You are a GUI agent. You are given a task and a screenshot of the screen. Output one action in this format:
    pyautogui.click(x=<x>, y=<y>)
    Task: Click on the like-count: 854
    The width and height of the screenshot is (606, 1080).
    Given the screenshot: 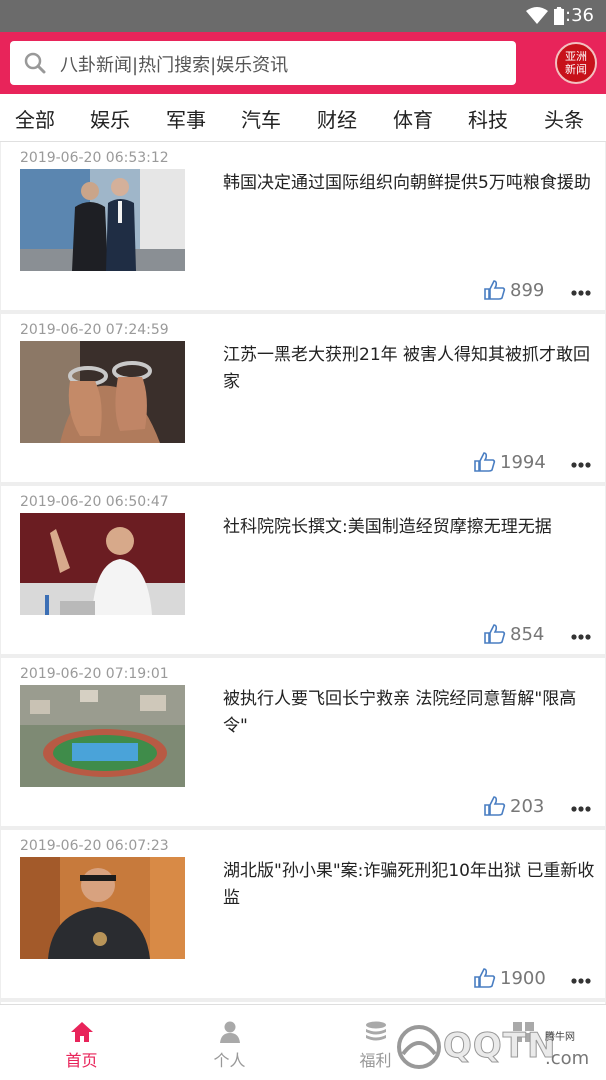 What is the action you would take?
    pyautogui.click(x=527, y=634)
    